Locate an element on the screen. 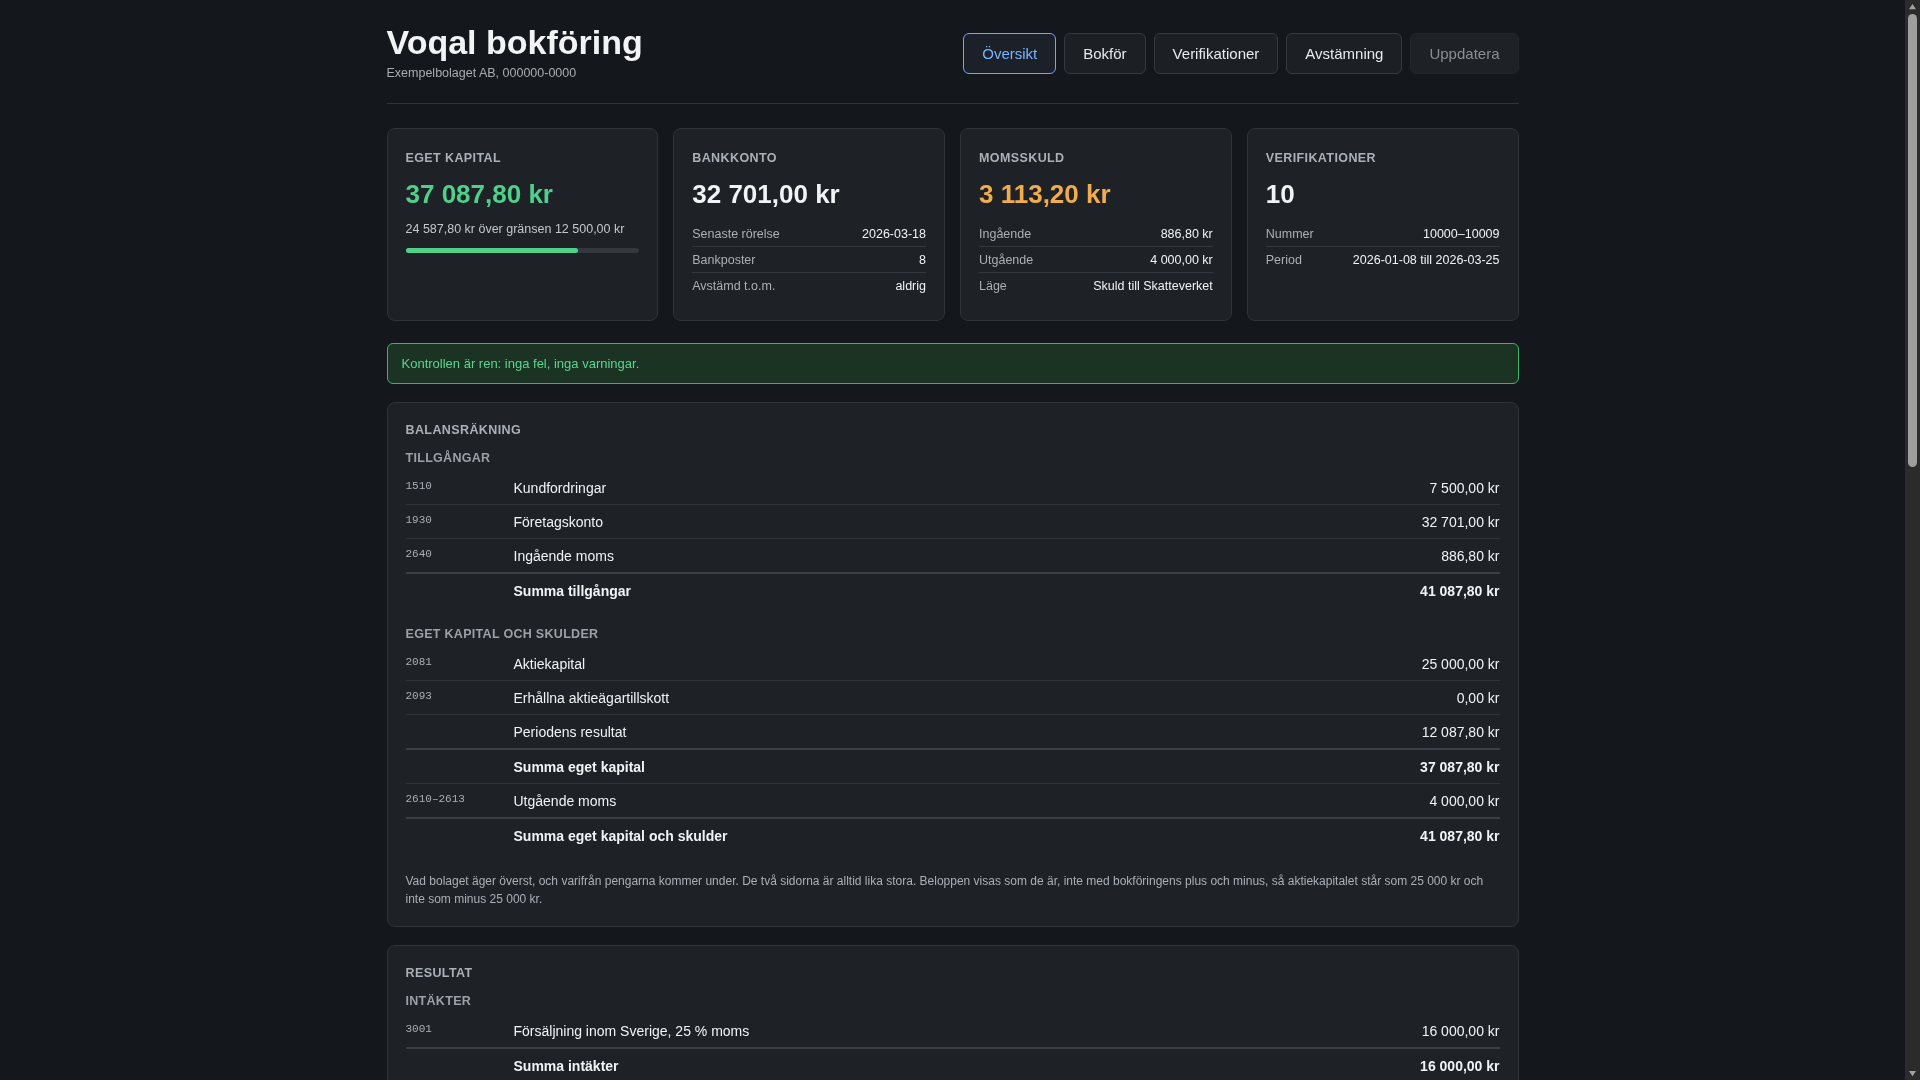 The width and height of the screenshot is (1920, 1080). amount: 12 087,80 kr is located at coordinates (1460, 732).